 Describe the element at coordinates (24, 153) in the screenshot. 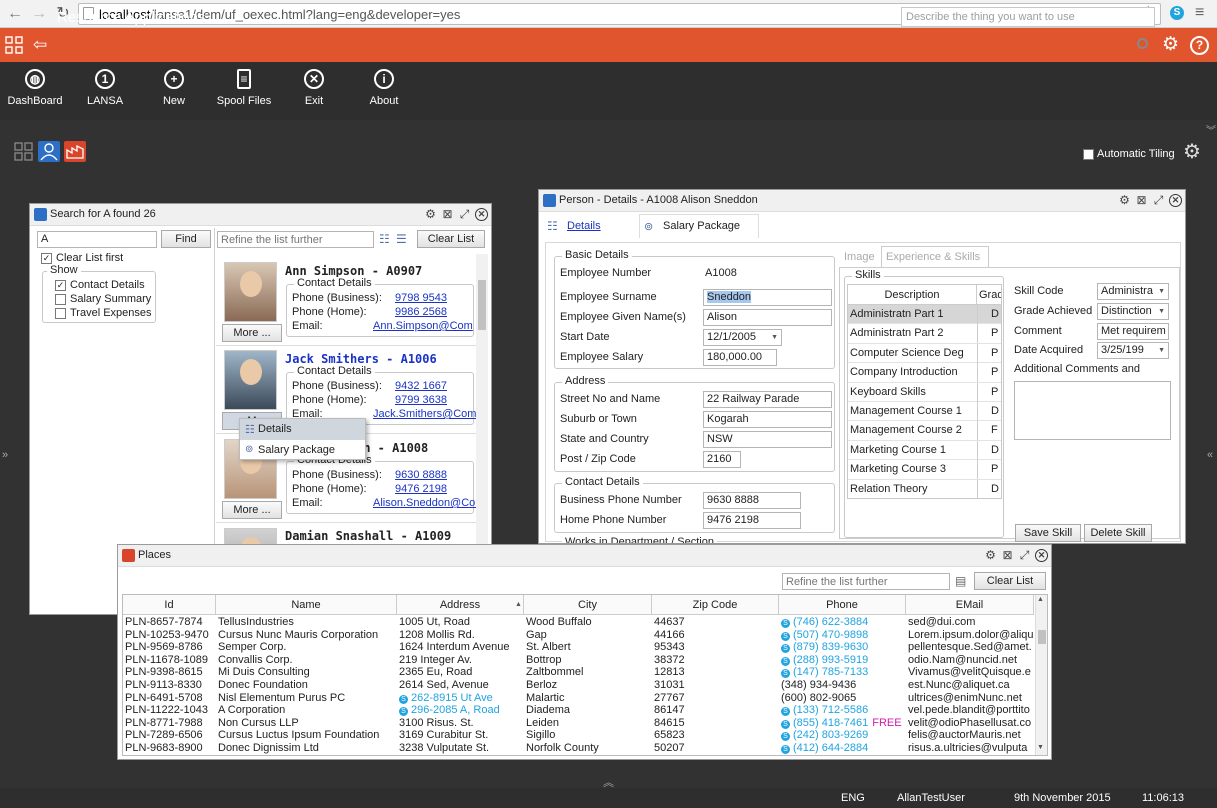

I see `tile-view-icon` at that location.